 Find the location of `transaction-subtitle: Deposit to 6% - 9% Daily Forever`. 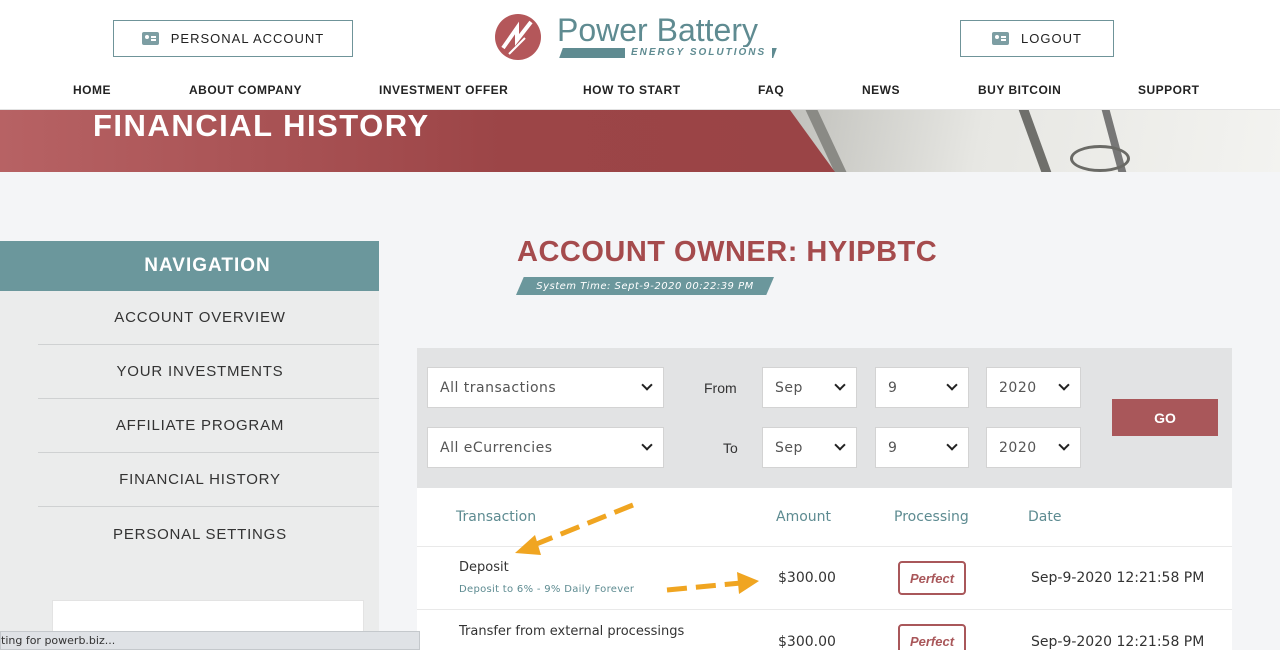

transaction-subtitle: Deposit to 6% - 9% Daily Forever is located at coordinates (547, 589).